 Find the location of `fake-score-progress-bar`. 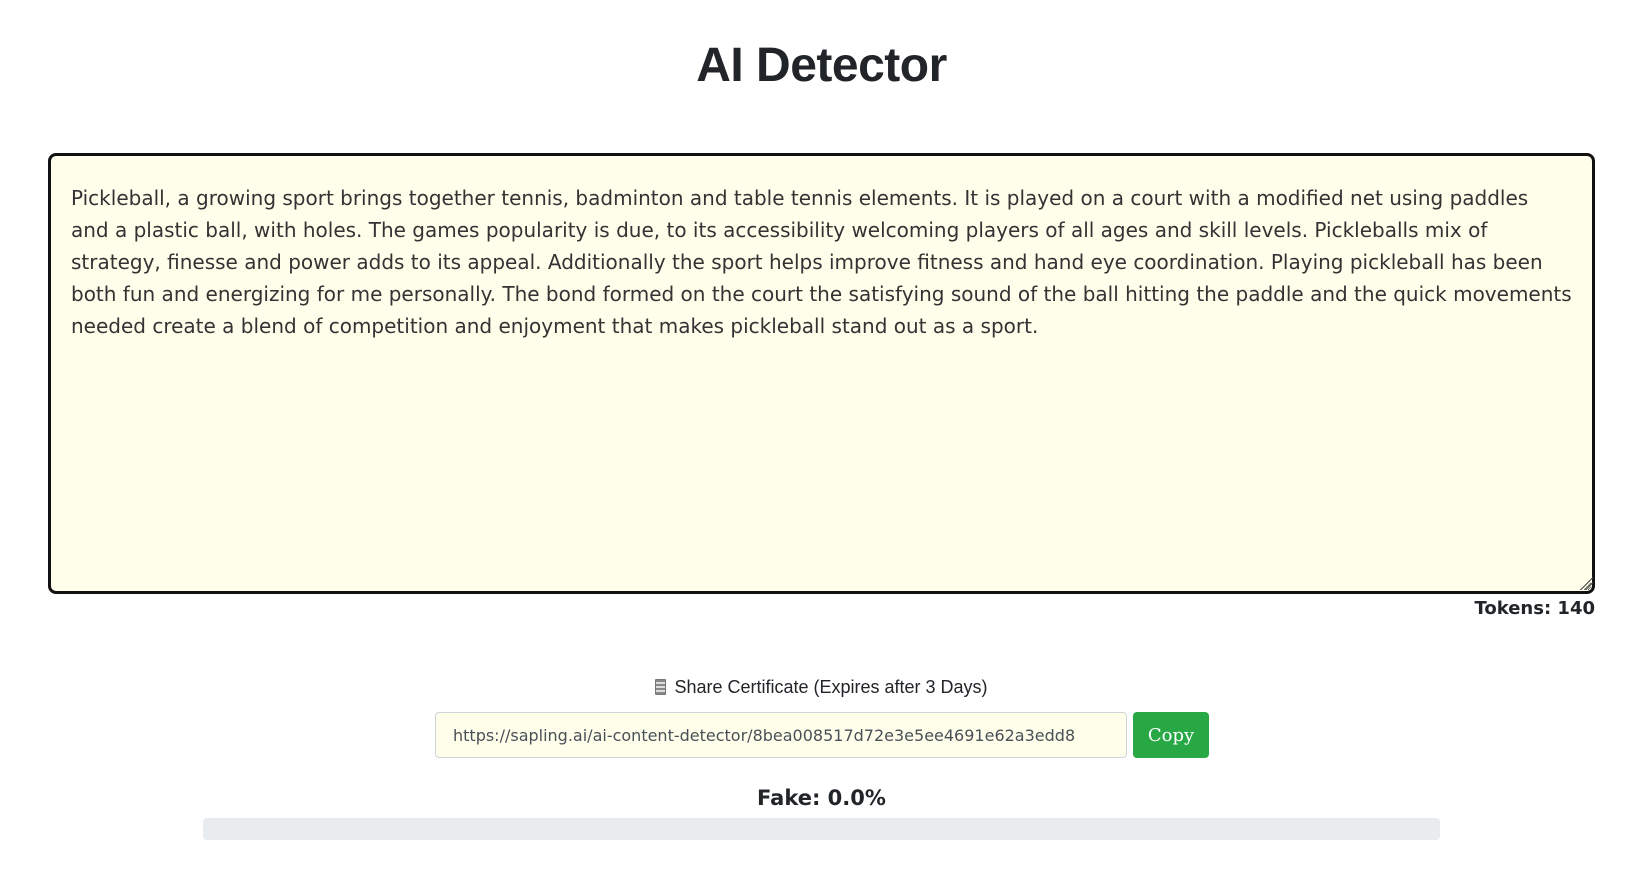

fake-score-progress-bar is located at coordinates (821, 829).